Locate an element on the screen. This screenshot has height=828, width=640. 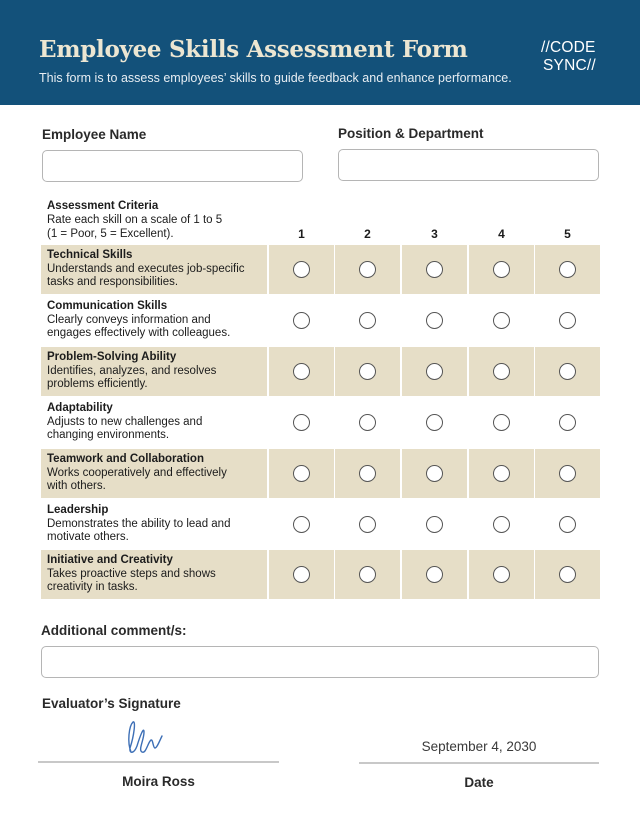
date-line is located at coordinates (479, 763).